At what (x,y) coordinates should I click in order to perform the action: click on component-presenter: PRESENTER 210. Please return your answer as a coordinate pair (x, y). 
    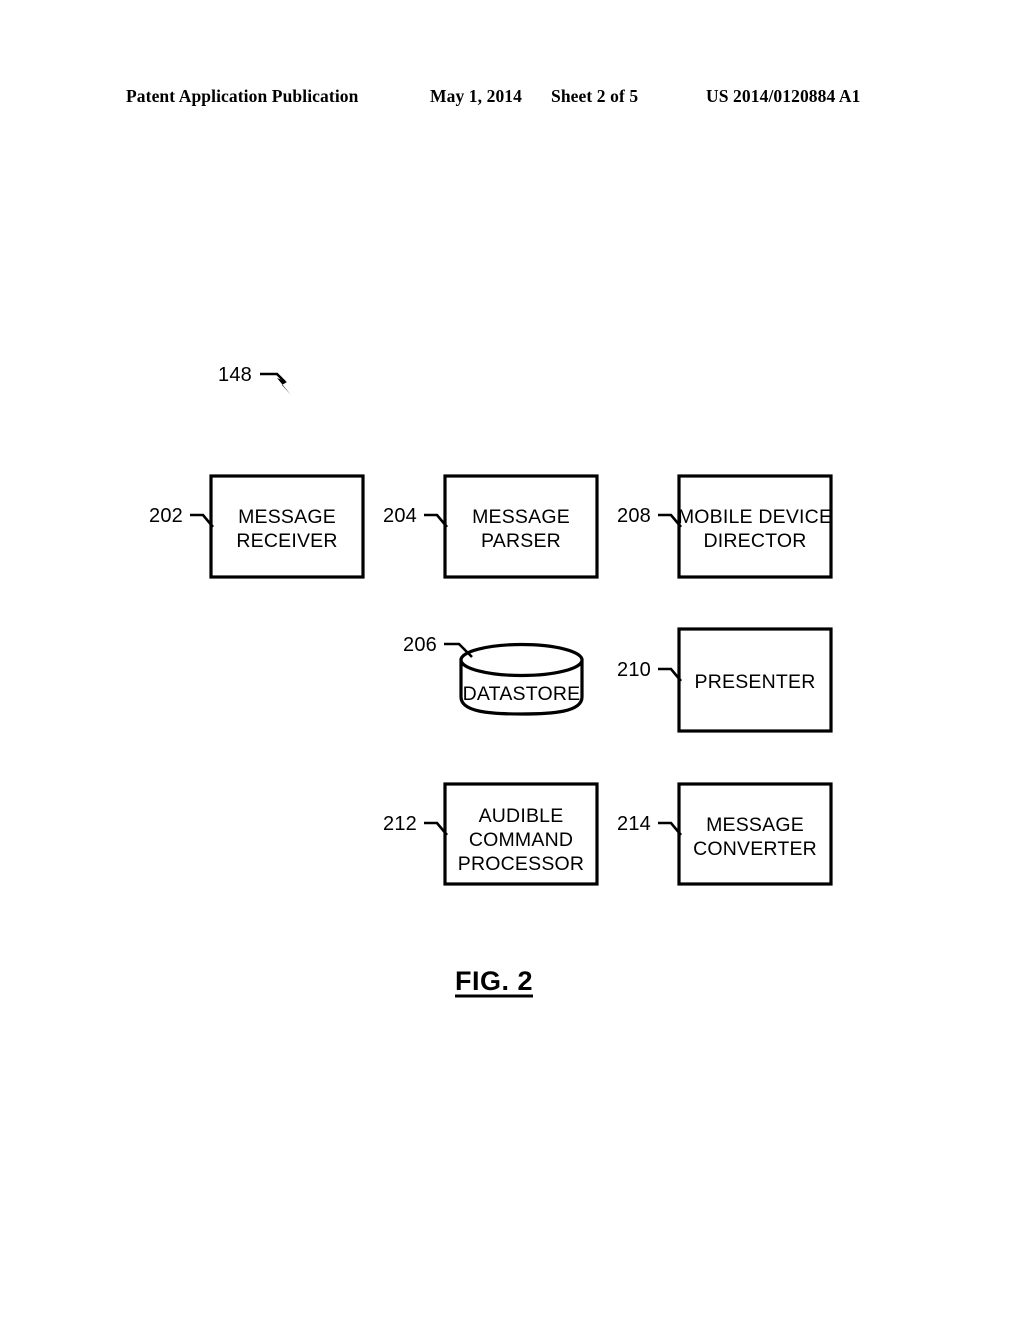
    Looking at the image, I should click on (725, 680).